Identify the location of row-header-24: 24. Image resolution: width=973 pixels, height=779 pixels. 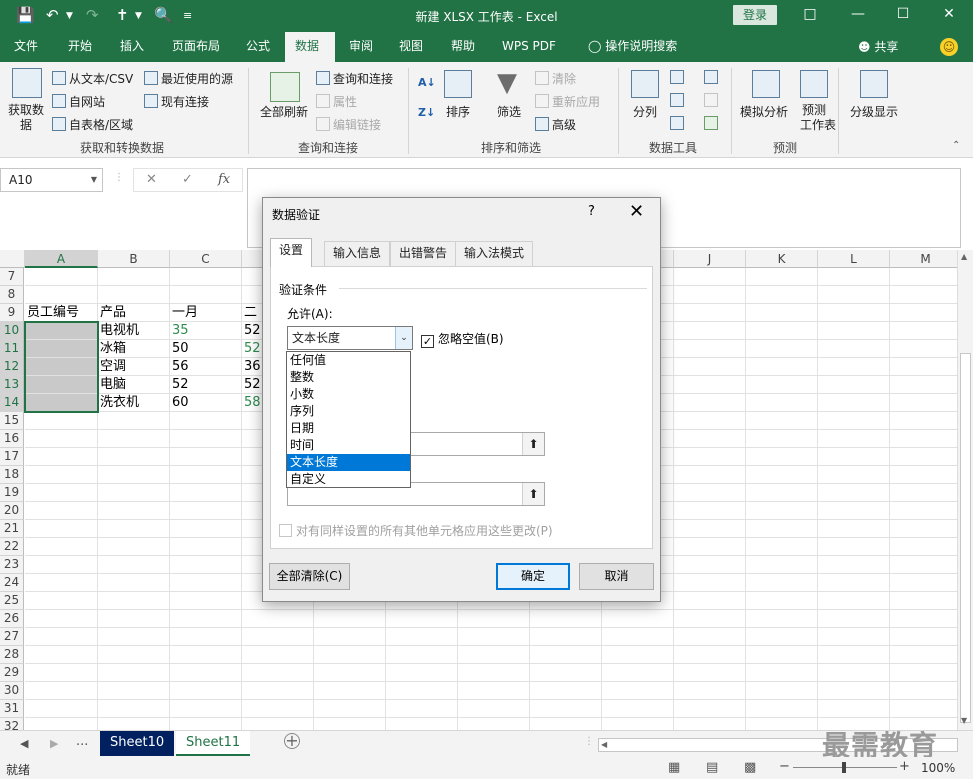
(12, 583).